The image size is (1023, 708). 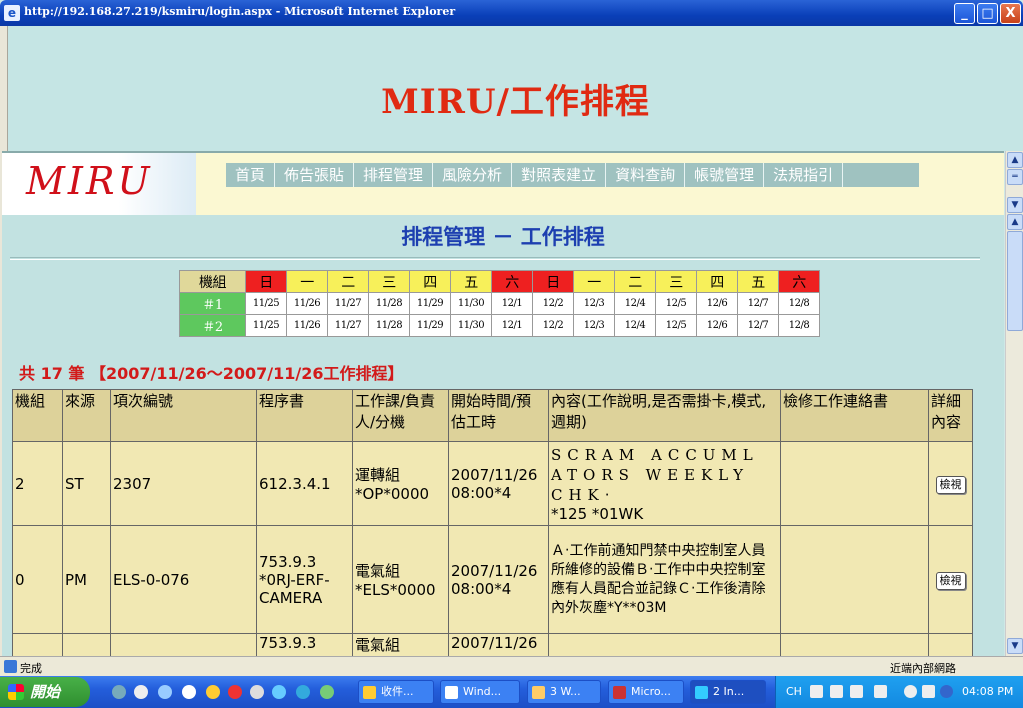 What do you see at coordinates (394, 175) in the screenshot?
I see `nav-item-2: 排程管理` at bounding box center [394, 175].